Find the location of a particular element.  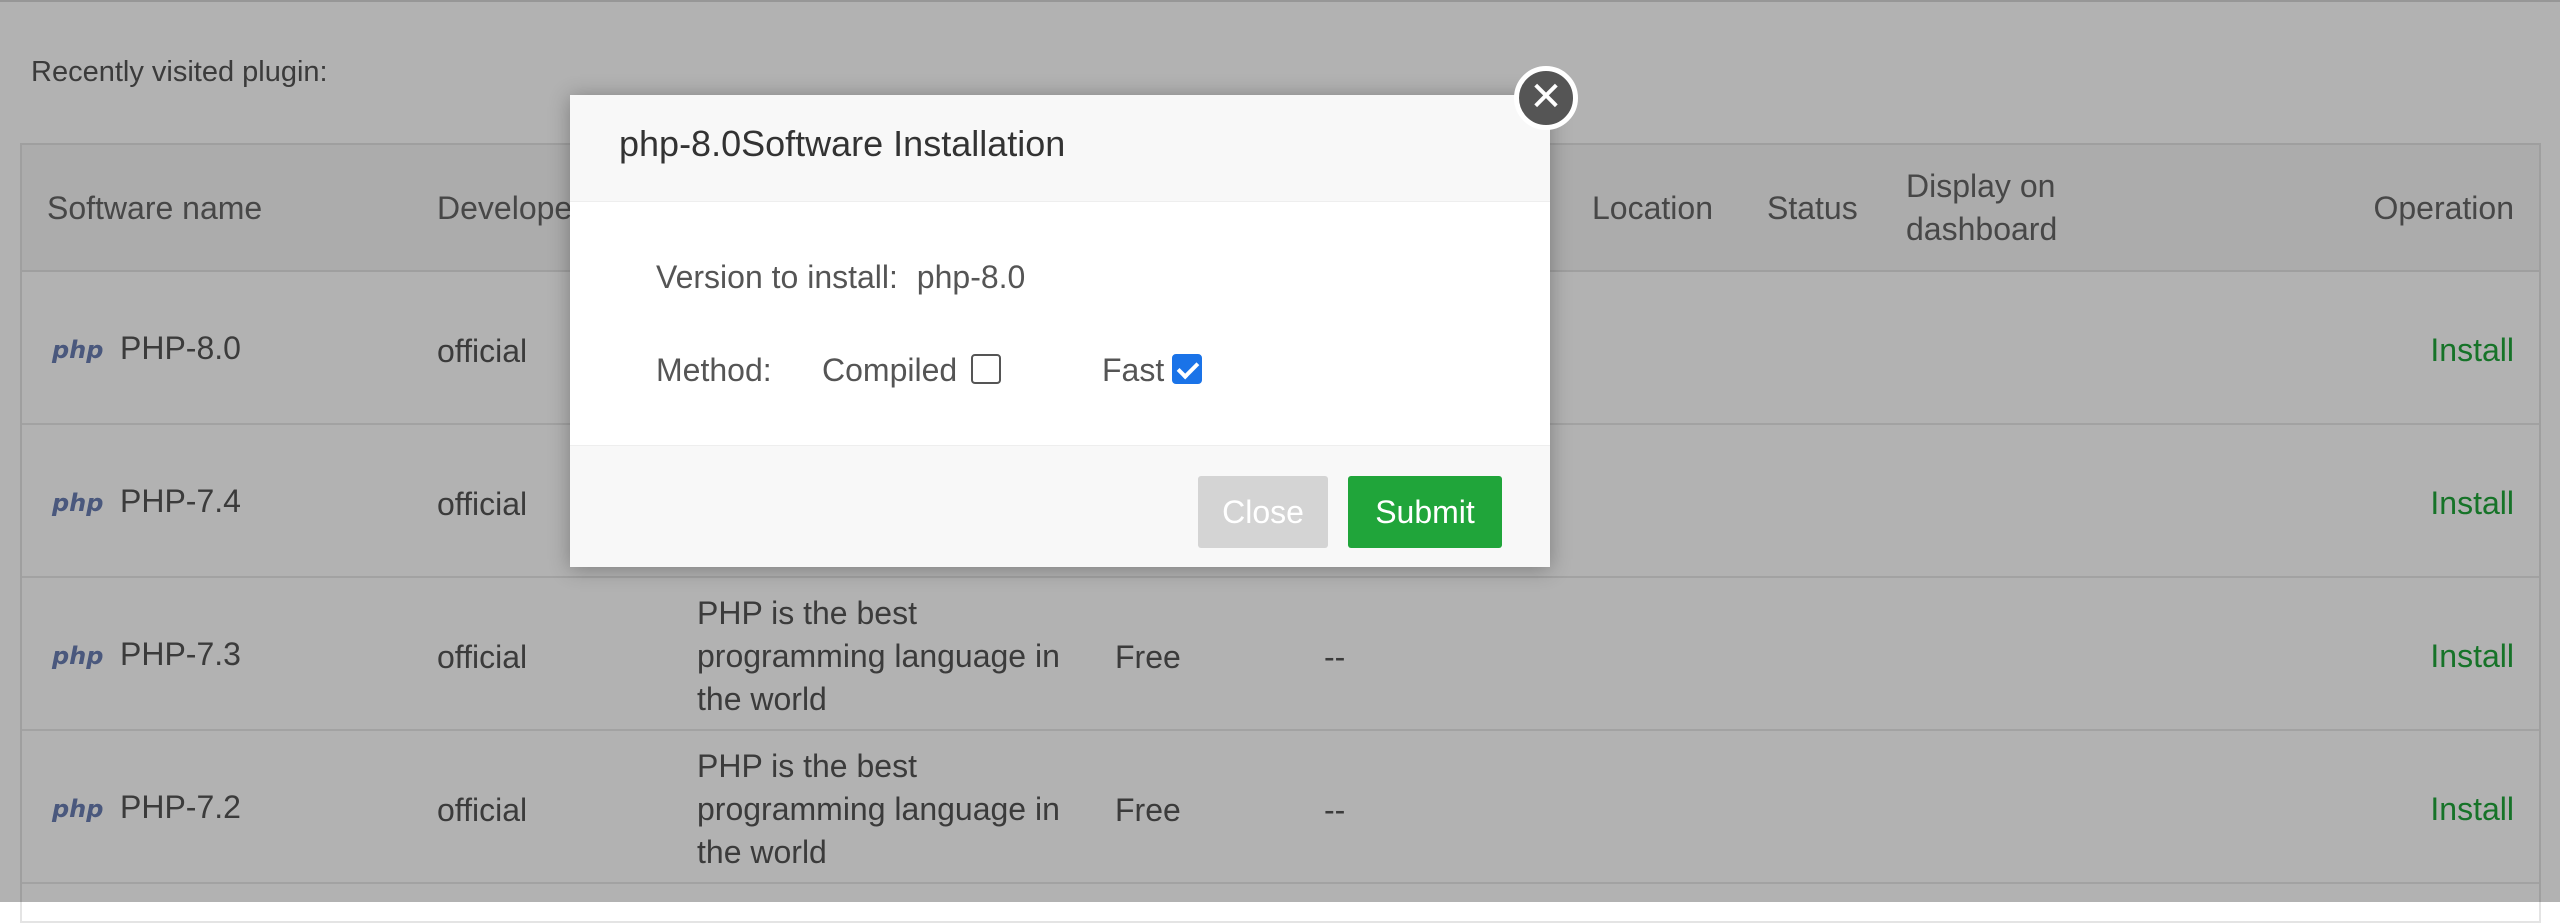

submit-button: Submit is located at coordinates (1425, 512).